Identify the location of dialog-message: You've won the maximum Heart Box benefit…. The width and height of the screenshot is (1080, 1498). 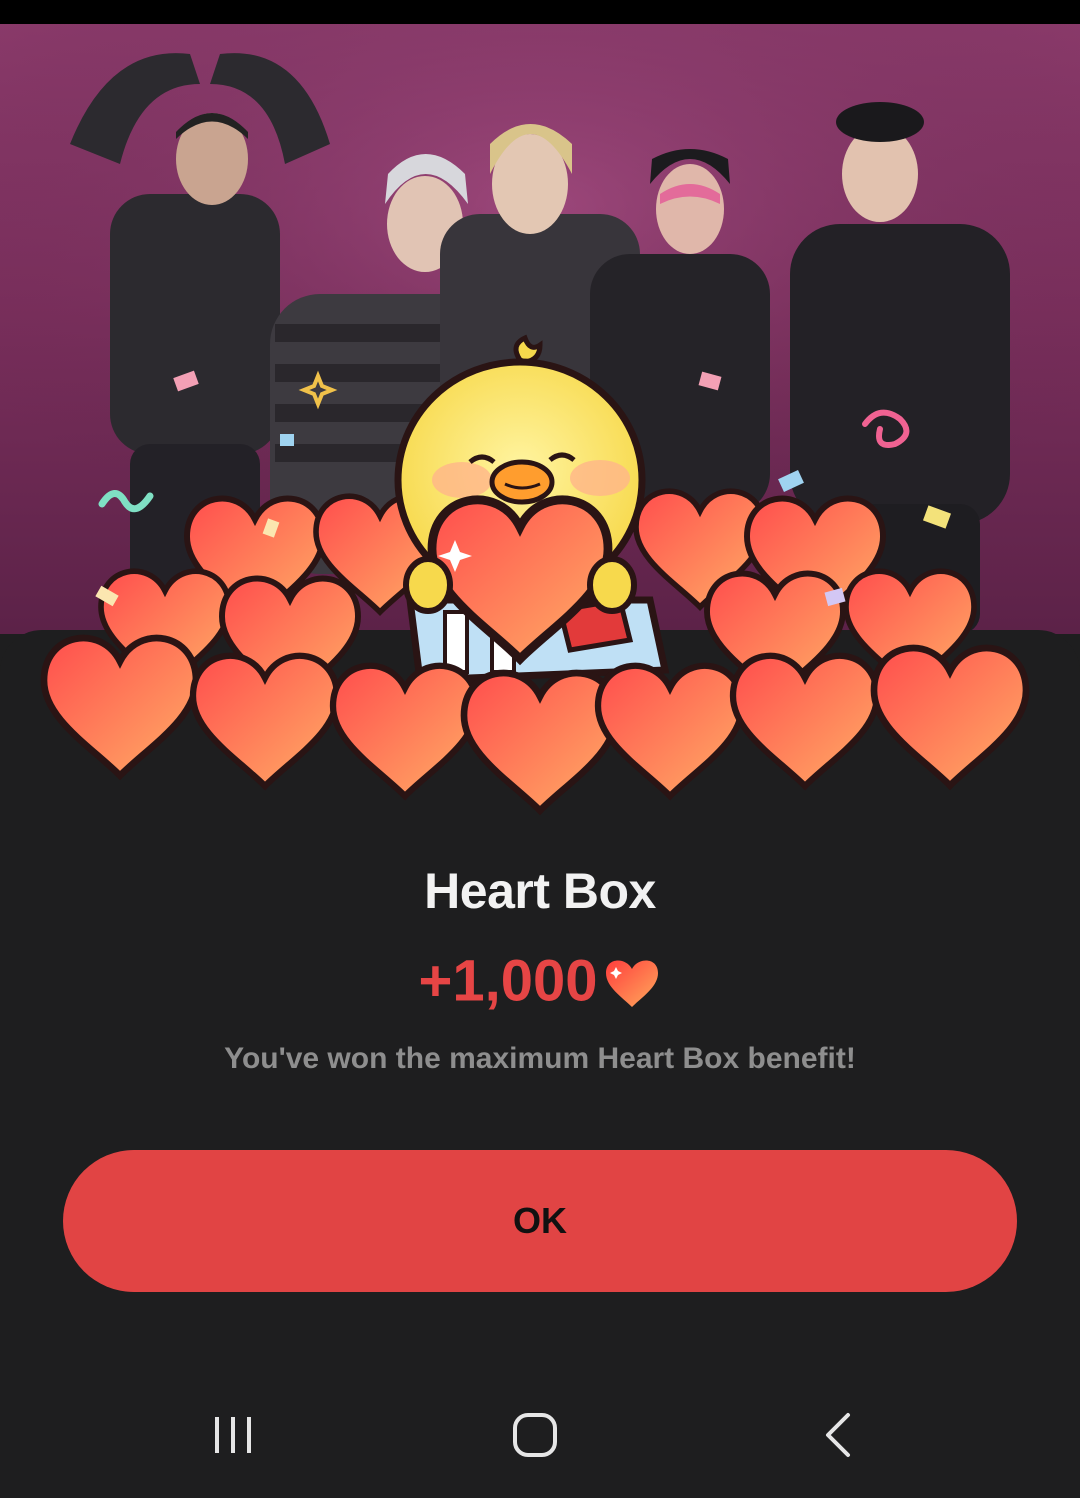
(540, 1058).